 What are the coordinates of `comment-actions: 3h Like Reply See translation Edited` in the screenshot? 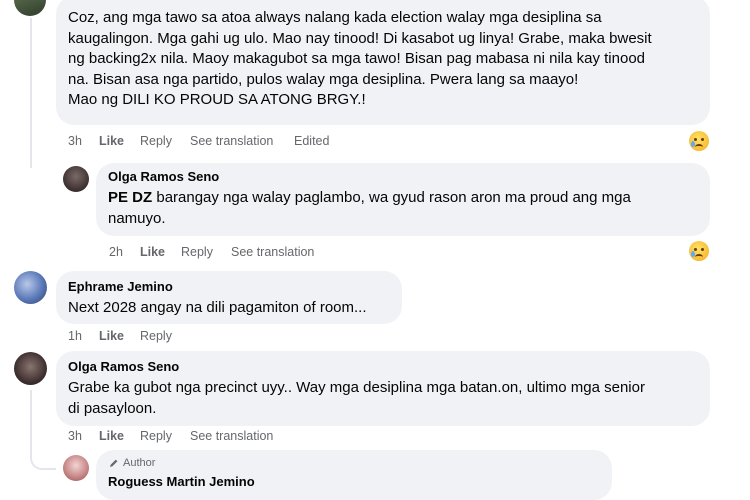 It's located at (218, 141).